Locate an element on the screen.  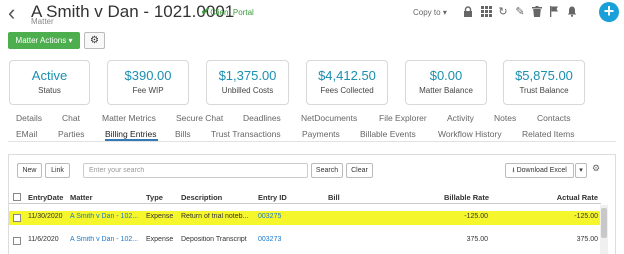
tab-activity: Activity is located at coordinates (460, 118).